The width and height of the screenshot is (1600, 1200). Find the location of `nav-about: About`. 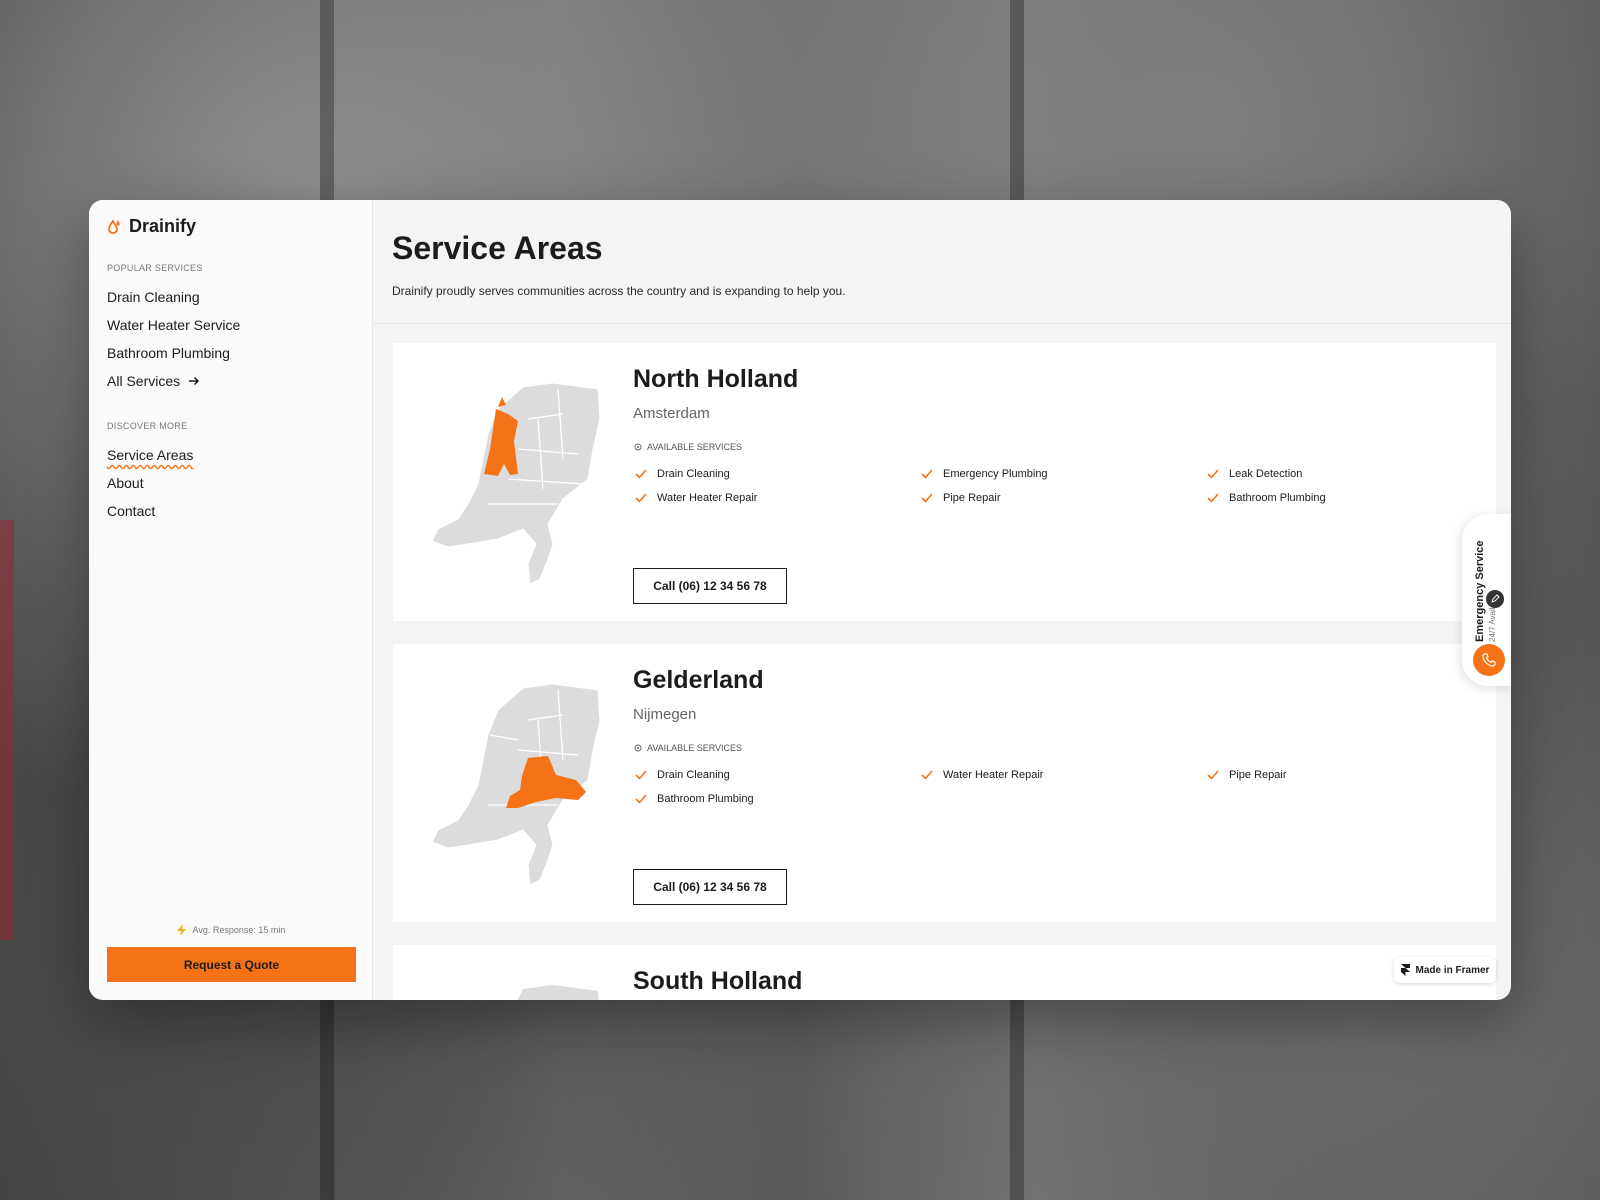

nav-about: About is located at coordinates (125, 483).